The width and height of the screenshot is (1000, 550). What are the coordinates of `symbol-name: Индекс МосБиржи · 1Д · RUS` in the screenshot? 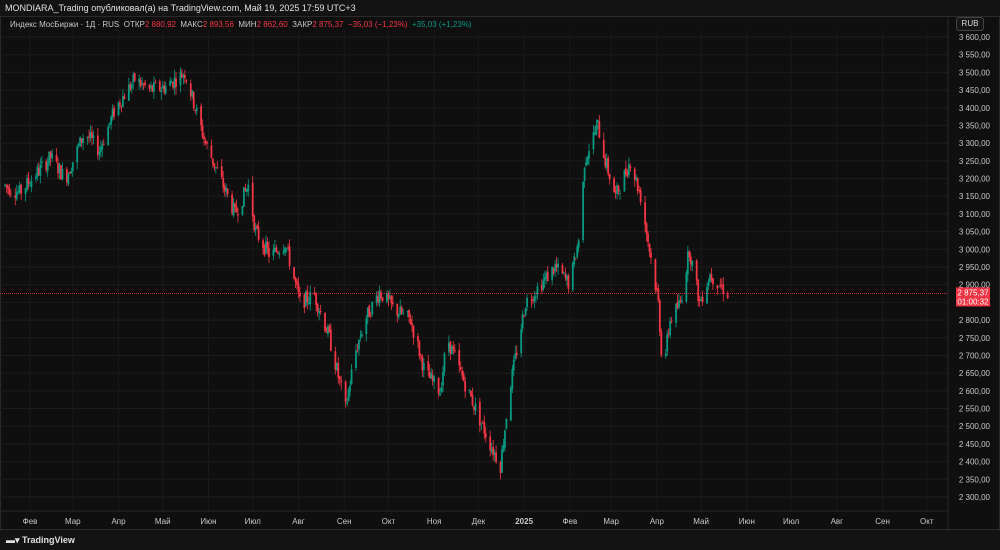 It's located at (64, 24).